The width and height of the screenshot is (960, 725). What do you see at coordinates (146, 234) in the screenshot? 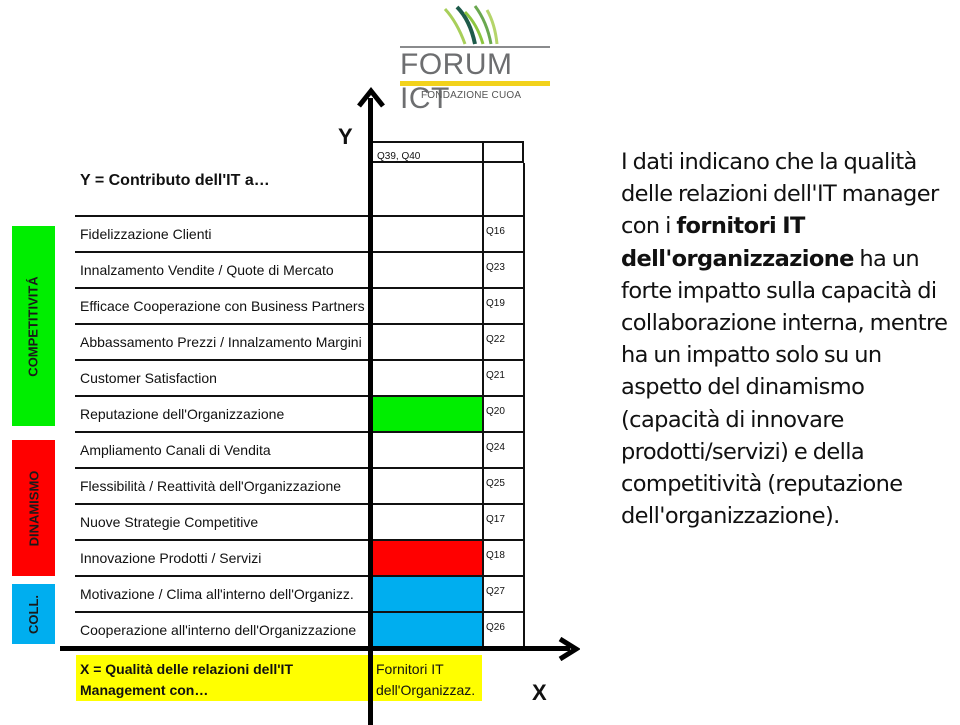
I see `row-label: Fidelizzazione Clienti` at bounding box center [146, 234].